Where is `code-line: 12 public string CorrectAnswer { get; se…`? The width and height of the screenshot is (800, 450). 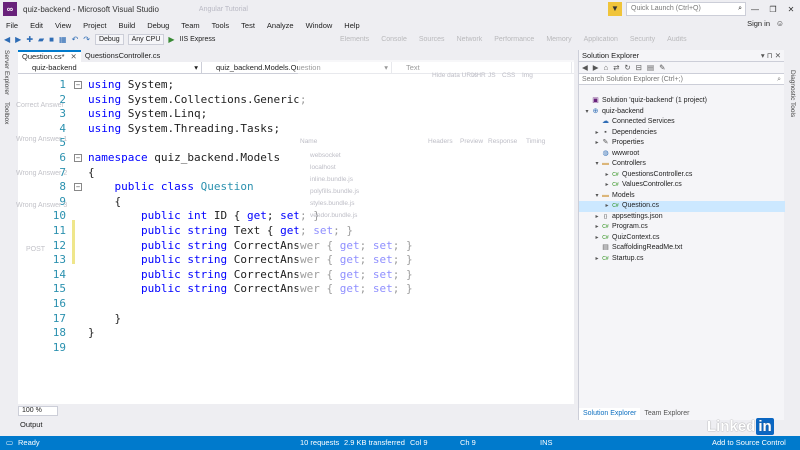 code-line: 12 public string CorrectAnswer { get; se… is located at coordinates (296, 246).